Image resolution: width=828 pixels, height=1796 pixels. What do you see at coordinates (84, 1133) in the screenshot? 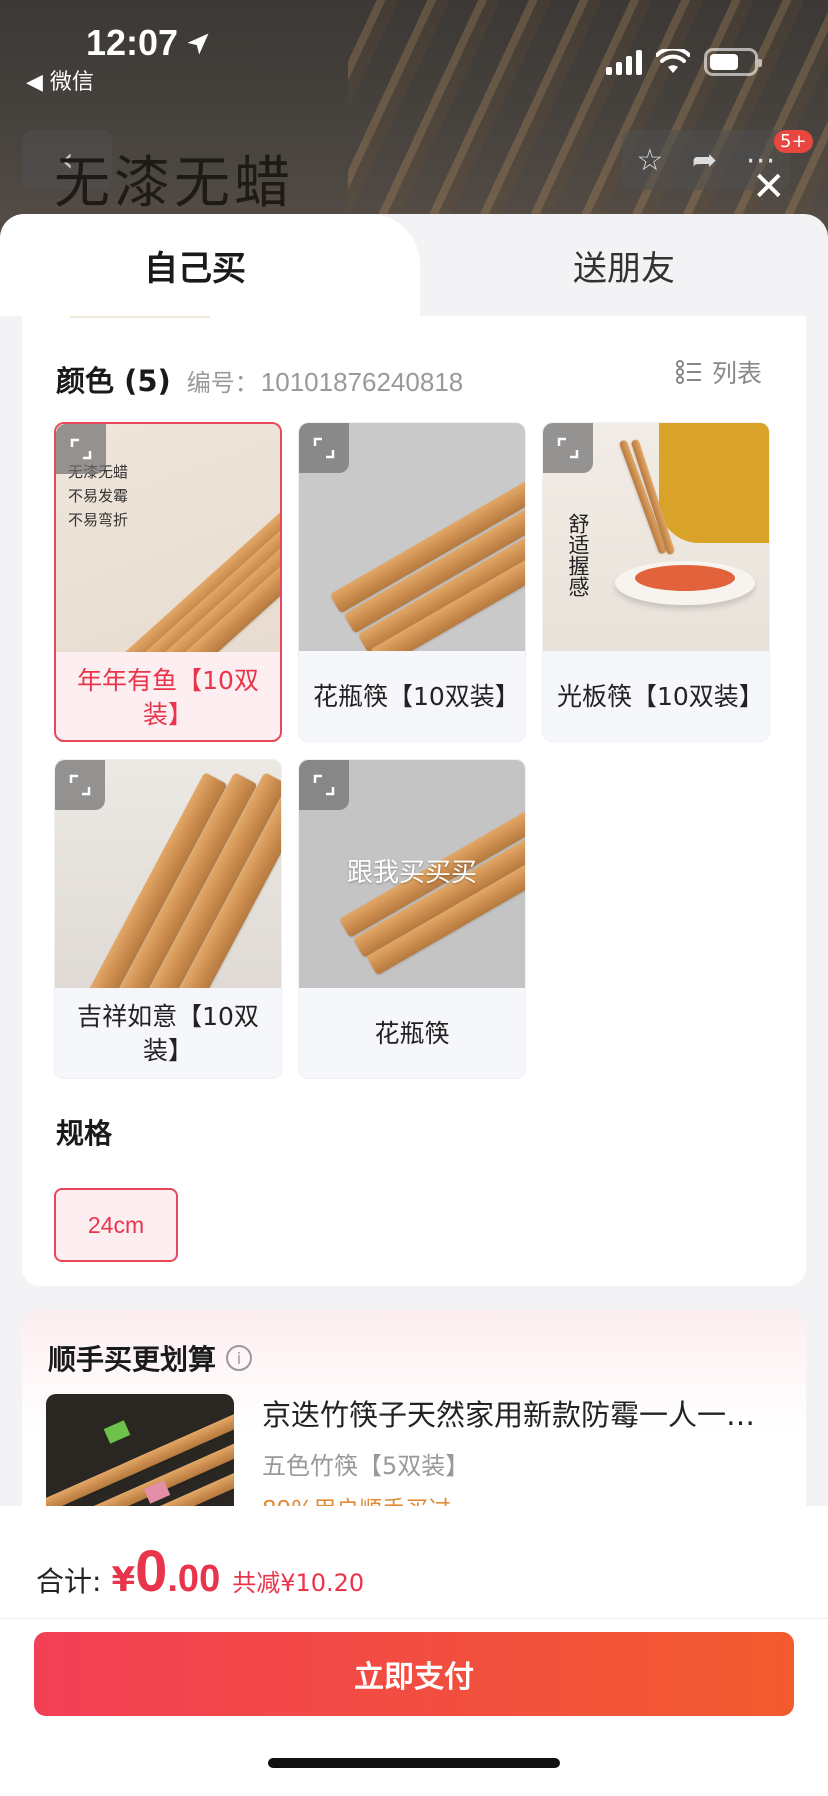
I see `spec-title: 规格` at bounding box center [84, 1133].